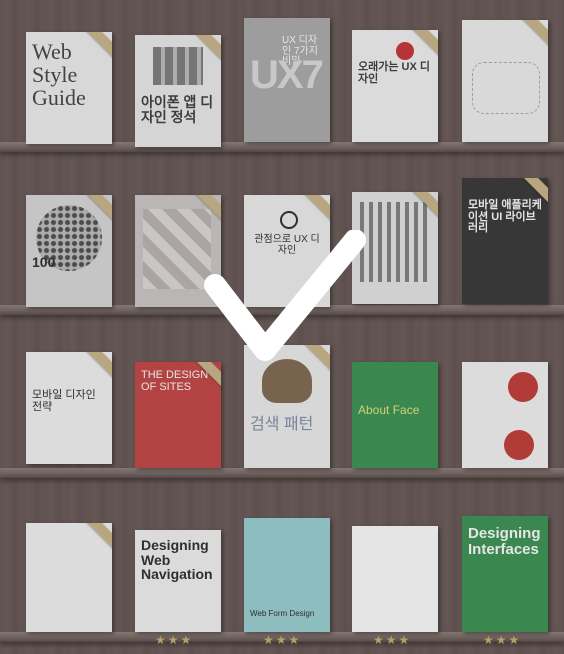 This screenshot has width=564, height=654. What do you see at coordinates (282, 613) in the screenshot?
I see `book-title: Web Form Design` at bounding box center [282, 613].